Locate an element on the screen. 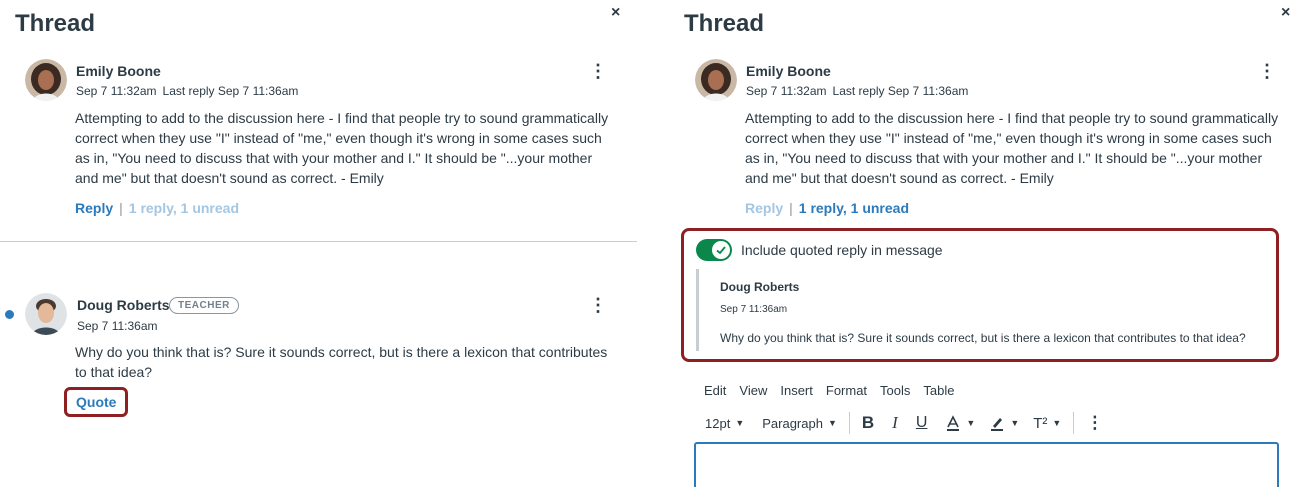  more-toolbar-icon: ⋮ is located at coordinates (1094, 423).